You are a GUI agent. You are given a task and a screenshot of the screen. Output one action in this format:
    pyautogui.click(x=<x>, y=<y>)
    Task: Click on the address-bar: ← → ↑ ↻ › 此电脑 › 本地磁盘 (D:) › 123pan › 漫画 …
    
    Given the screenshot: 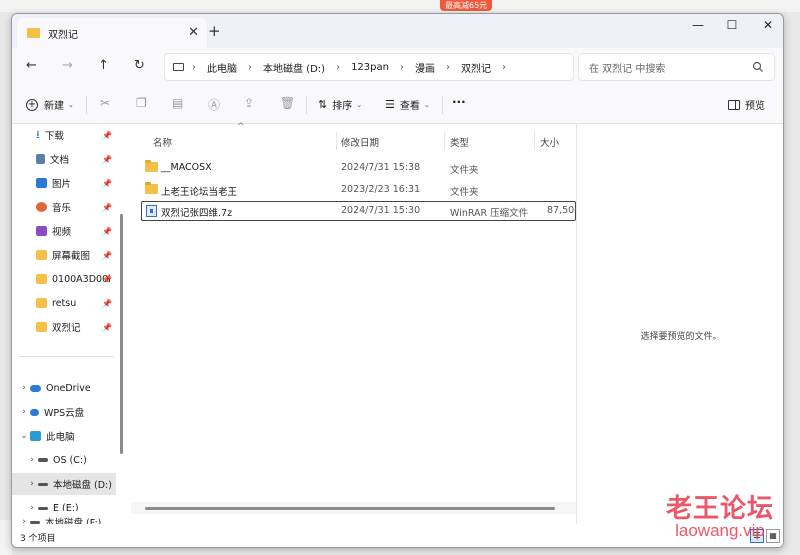 What is the action you would take?
    pyautogui.click(x=397, y=67)
    